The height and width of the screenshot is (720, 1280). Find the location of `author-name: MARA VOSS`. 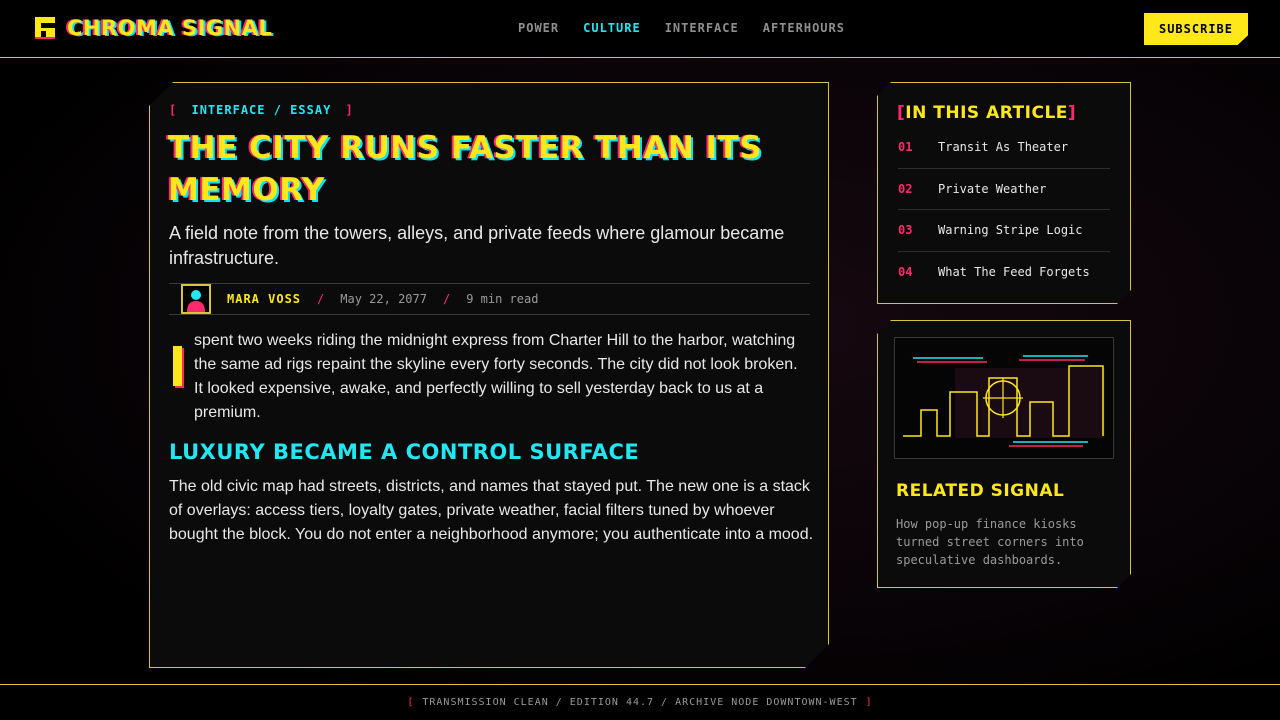

author-name: MARA VOSS is located at coordinates (264, 299).